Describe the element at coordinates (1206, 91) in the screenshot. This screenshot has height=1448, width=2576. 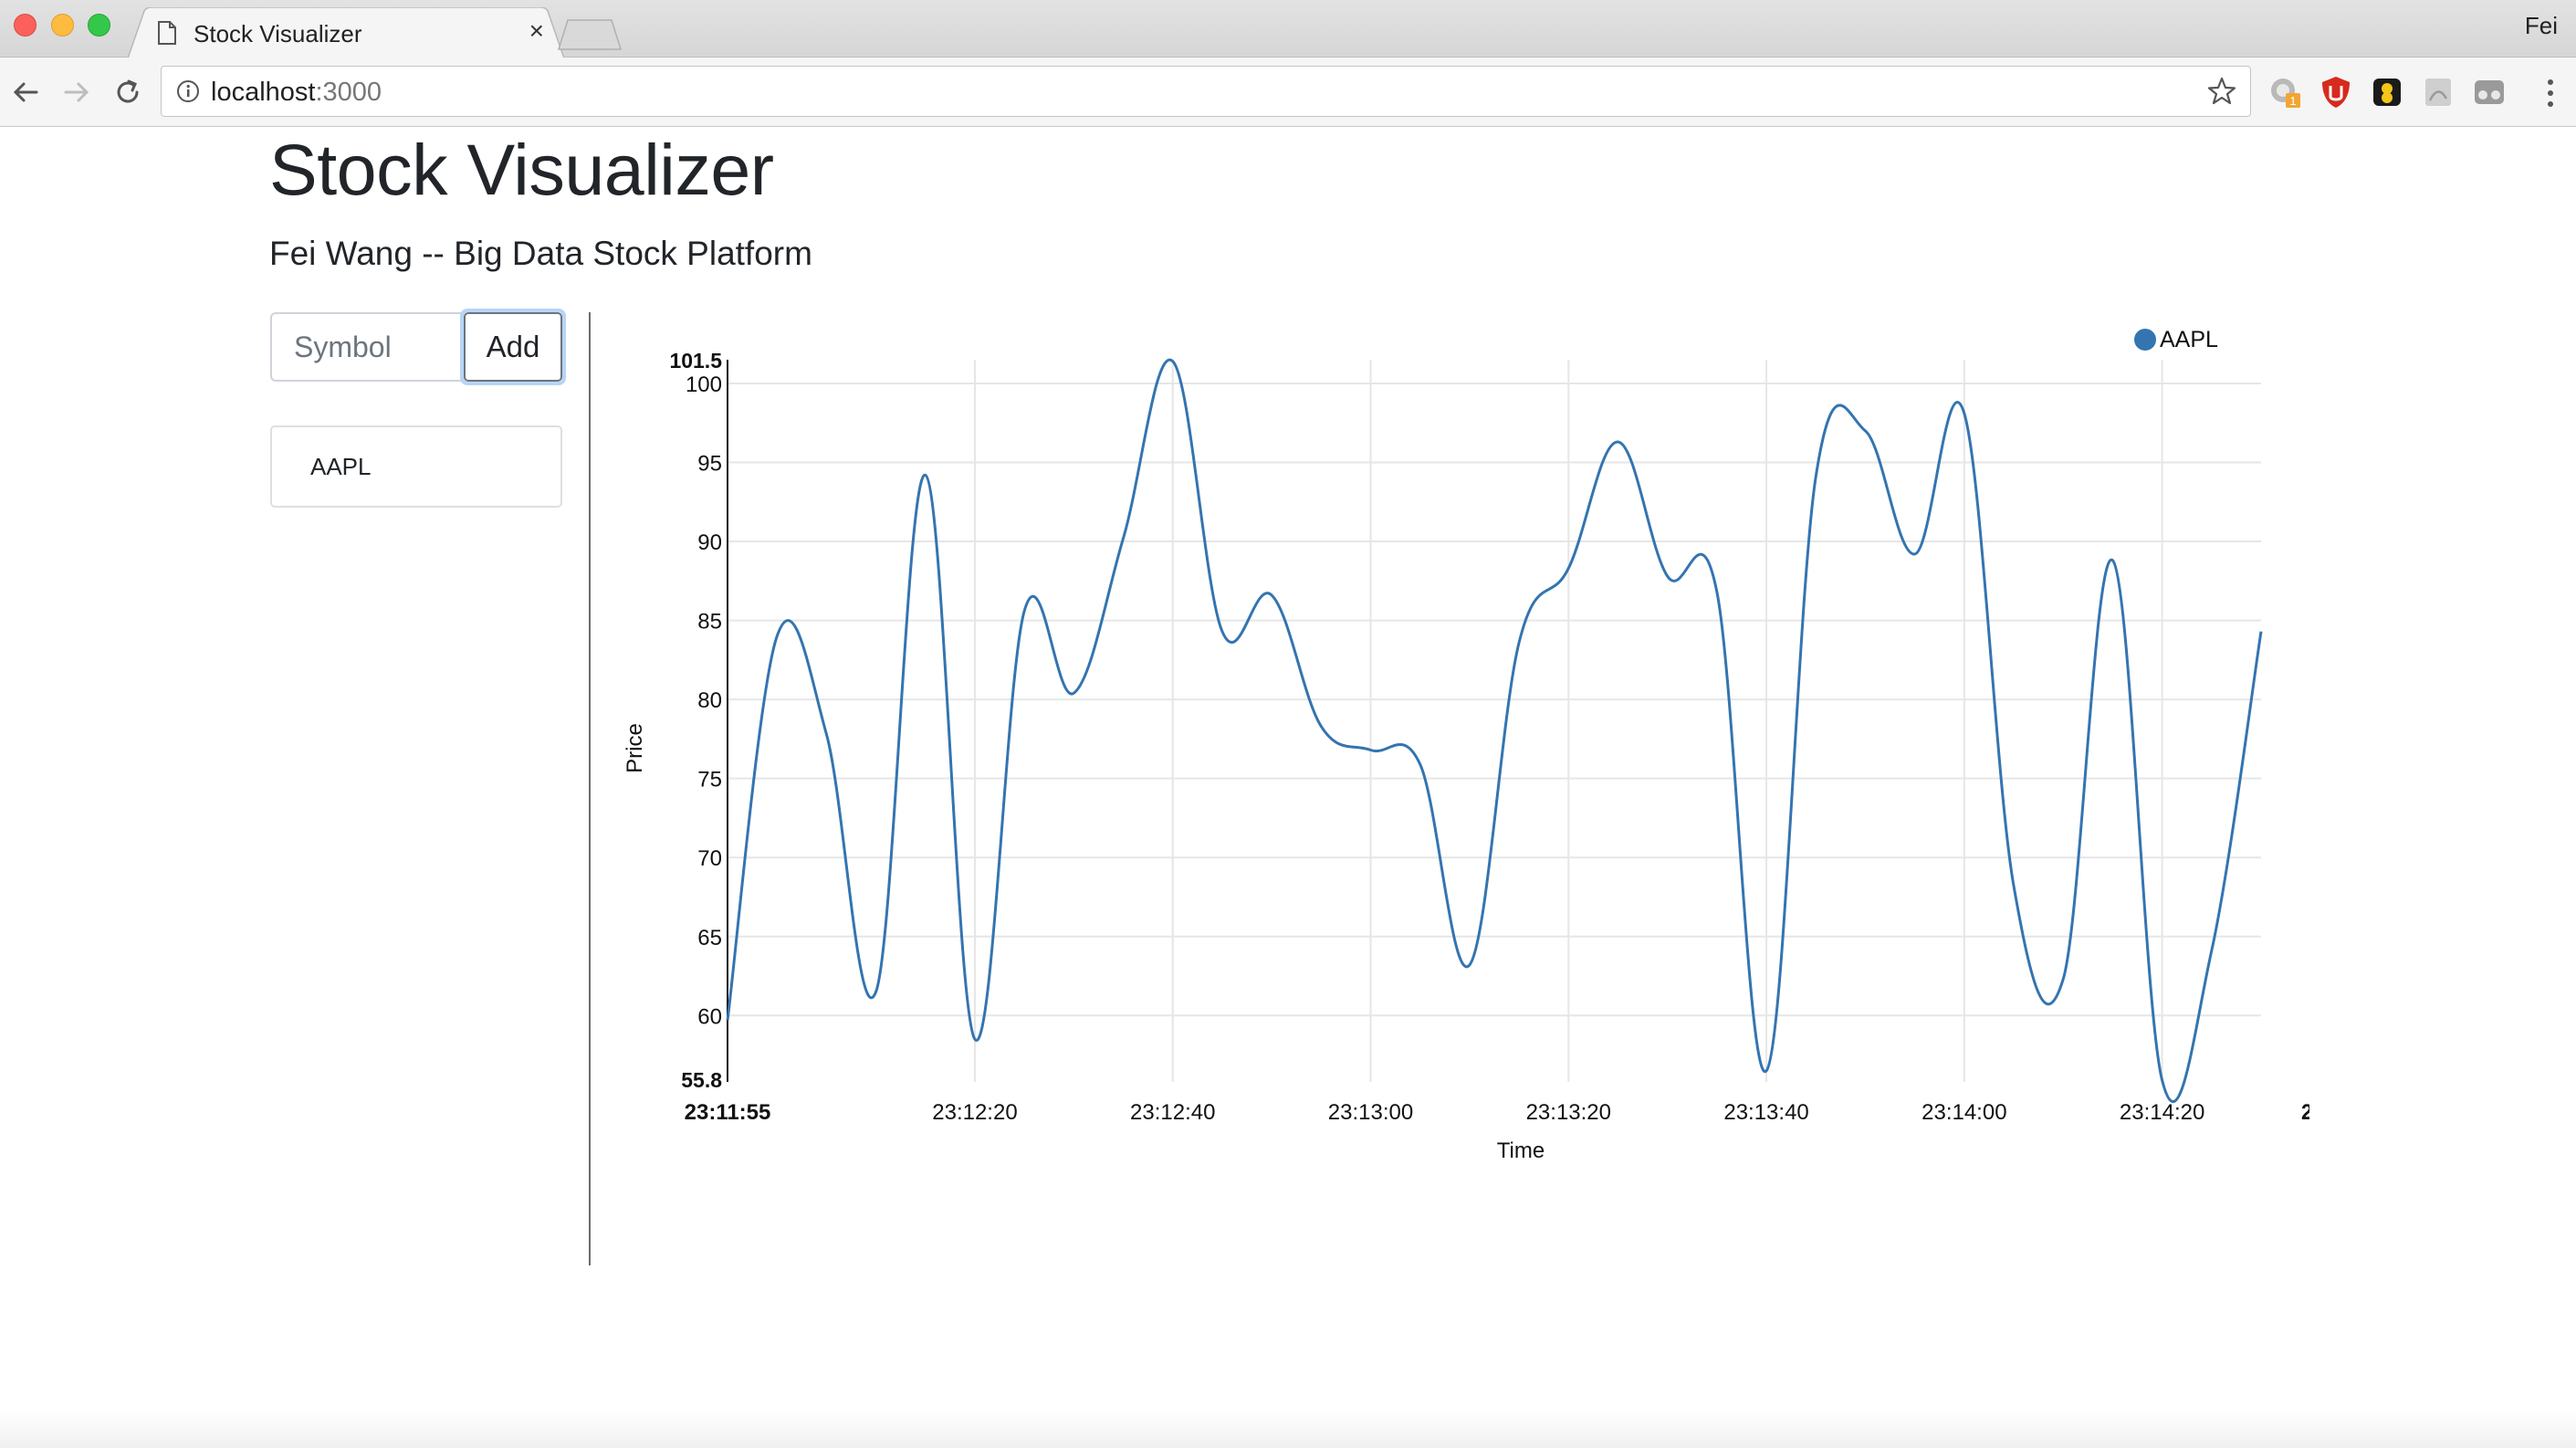
I see `address-bar: localhost:3000` at that location.